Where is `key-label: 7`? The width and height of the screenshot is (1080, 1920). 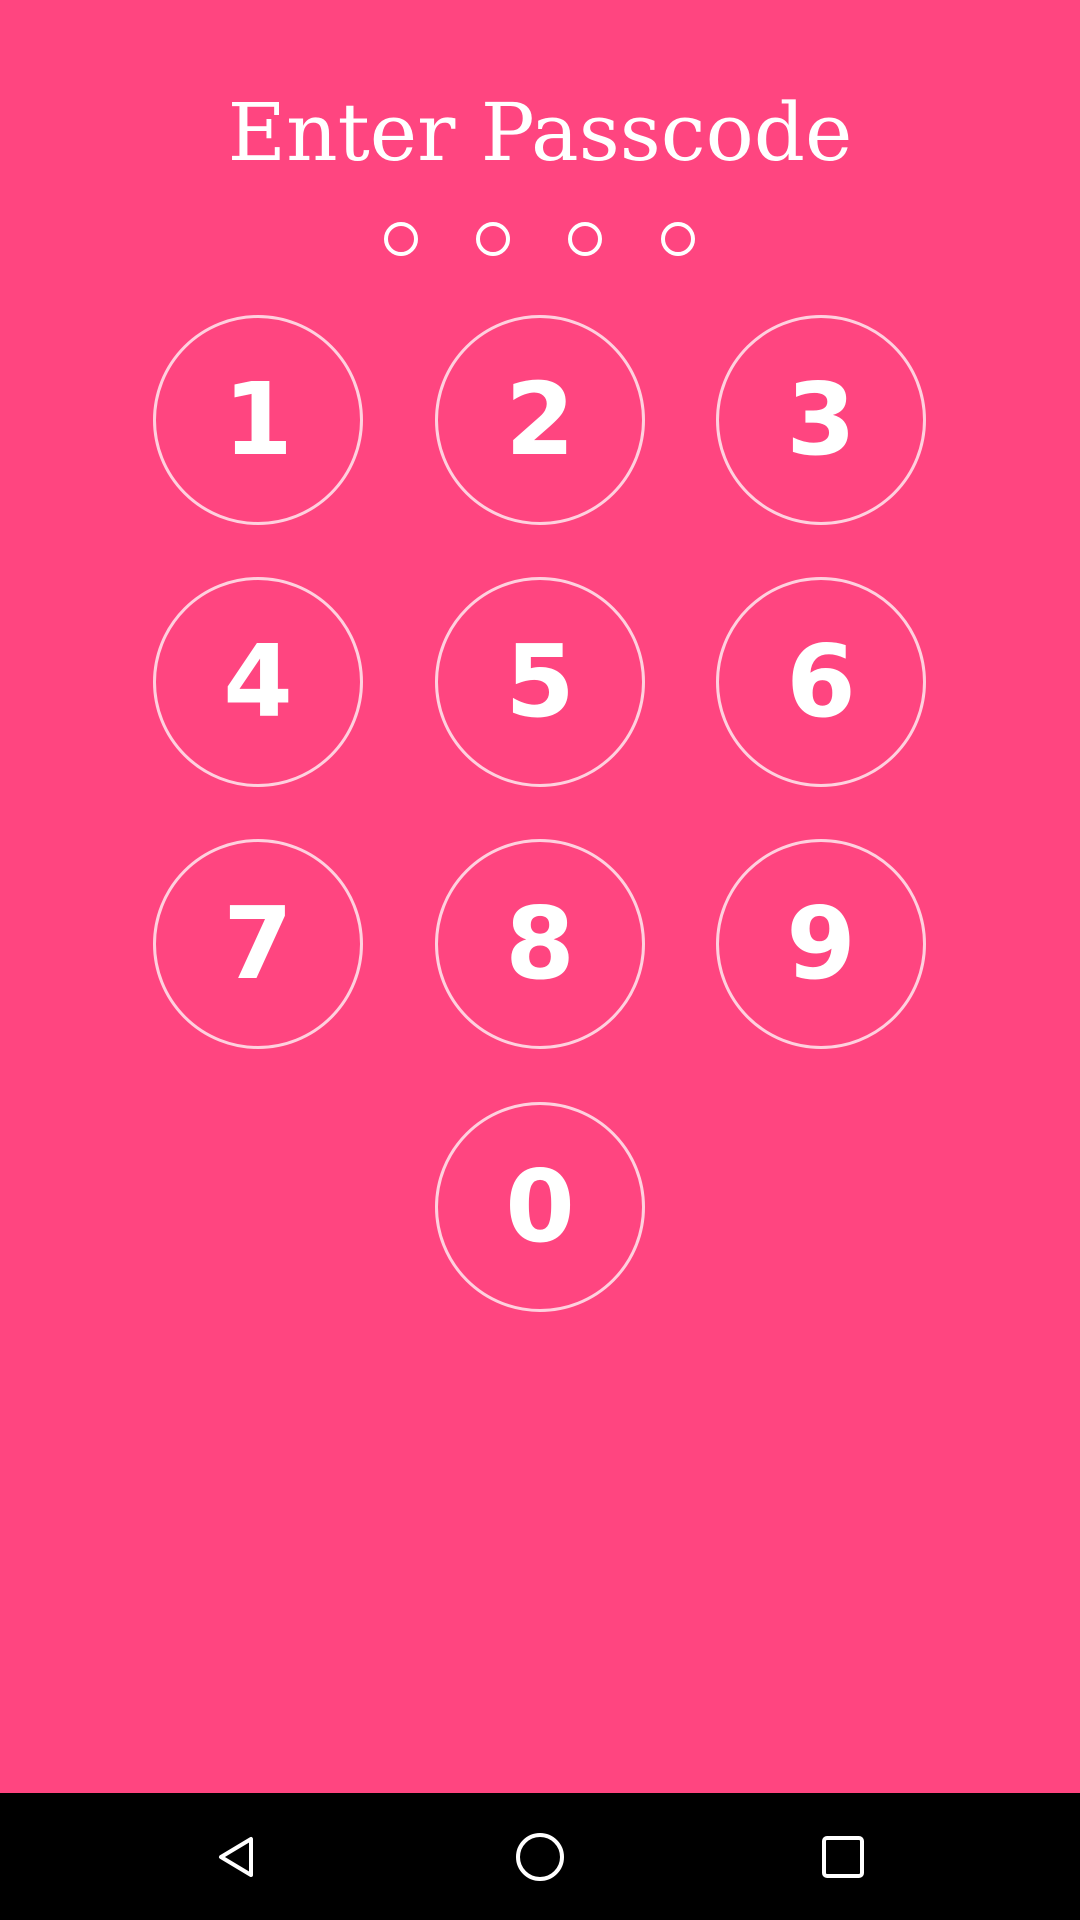 key-label: 7 is located at coordinates (258, 943).